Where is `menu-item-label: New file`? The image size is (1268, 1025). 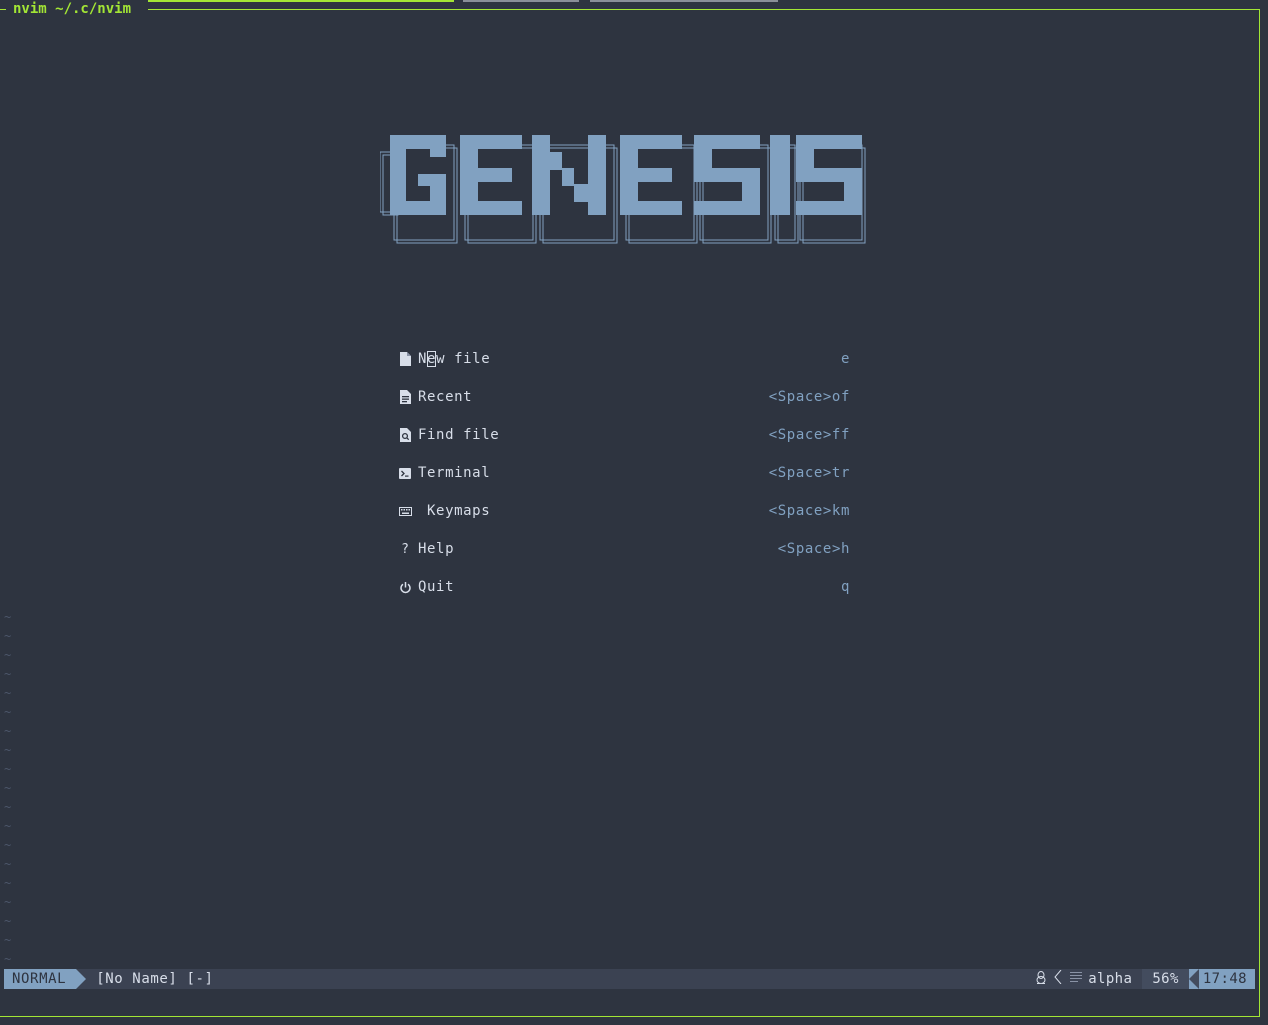 menu-item-label: New file is located at coordinates (454, 359).